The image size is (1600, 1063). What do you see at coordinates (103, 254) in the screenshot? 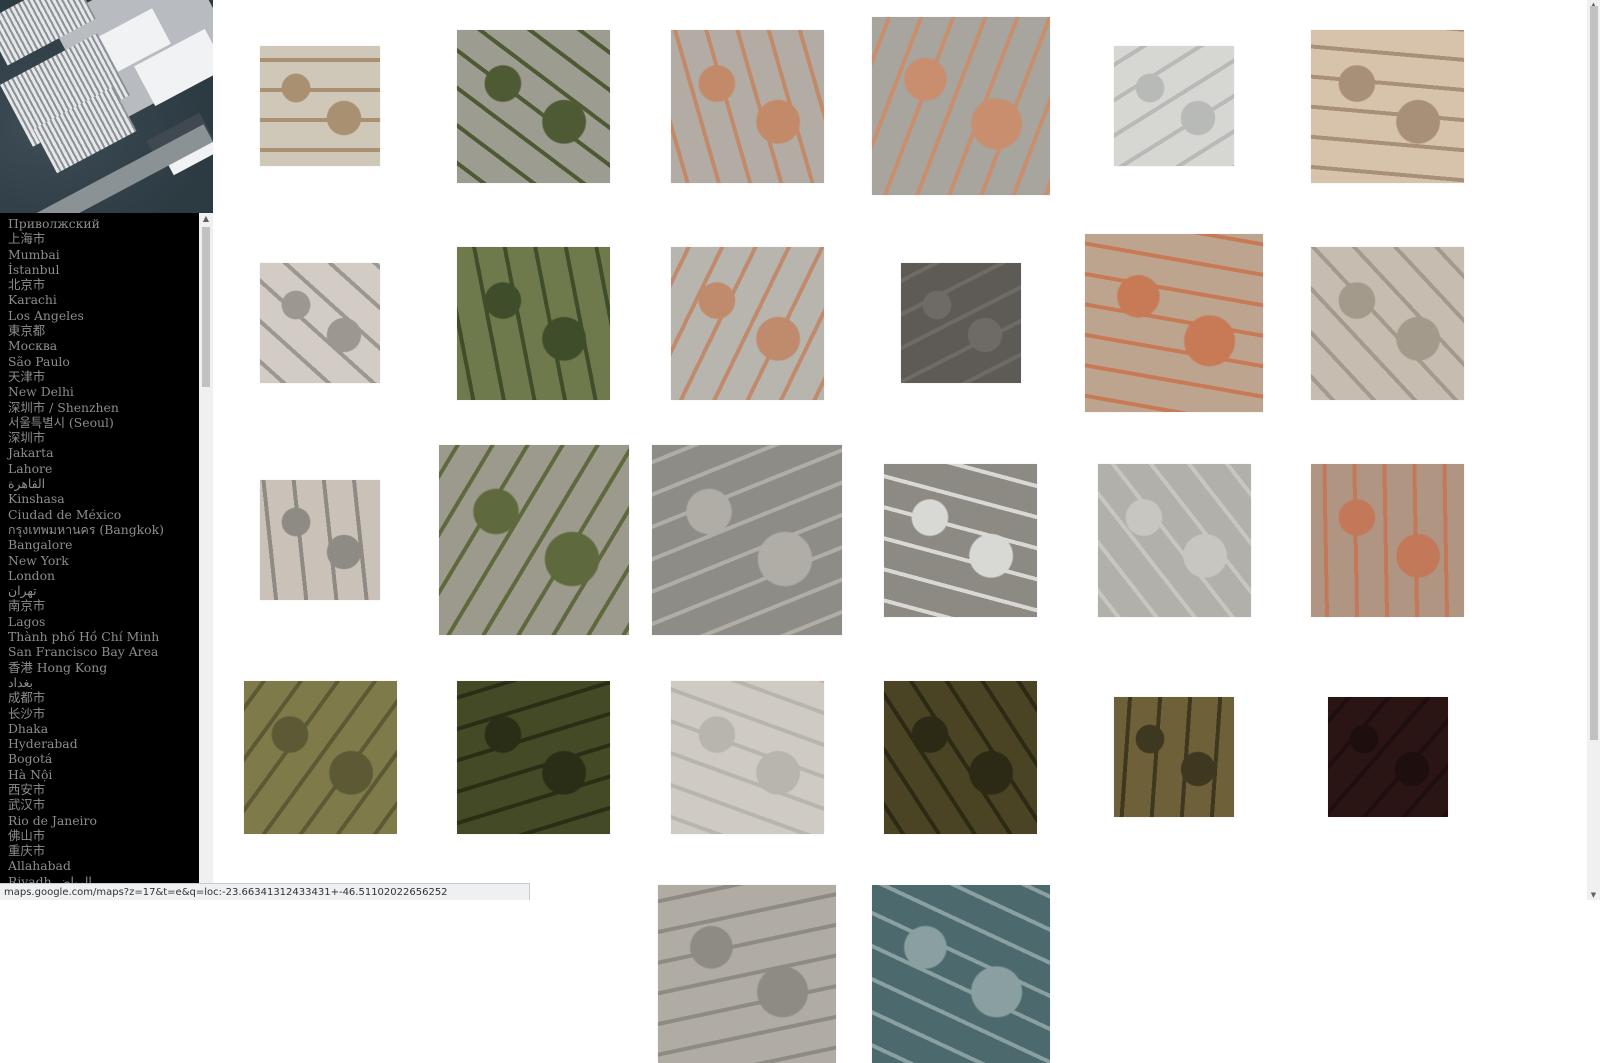
I see `city-list-item: Mumbai` at bounding box center [103, 254].